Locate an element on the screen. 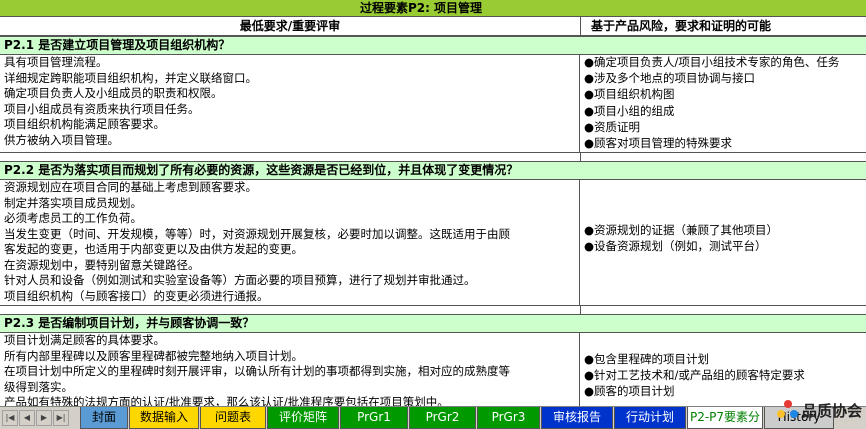 Image resolution: width=866 pixels, height=429 pixels. req-line: 级得到落实。 is located at coordinates (38, 386).